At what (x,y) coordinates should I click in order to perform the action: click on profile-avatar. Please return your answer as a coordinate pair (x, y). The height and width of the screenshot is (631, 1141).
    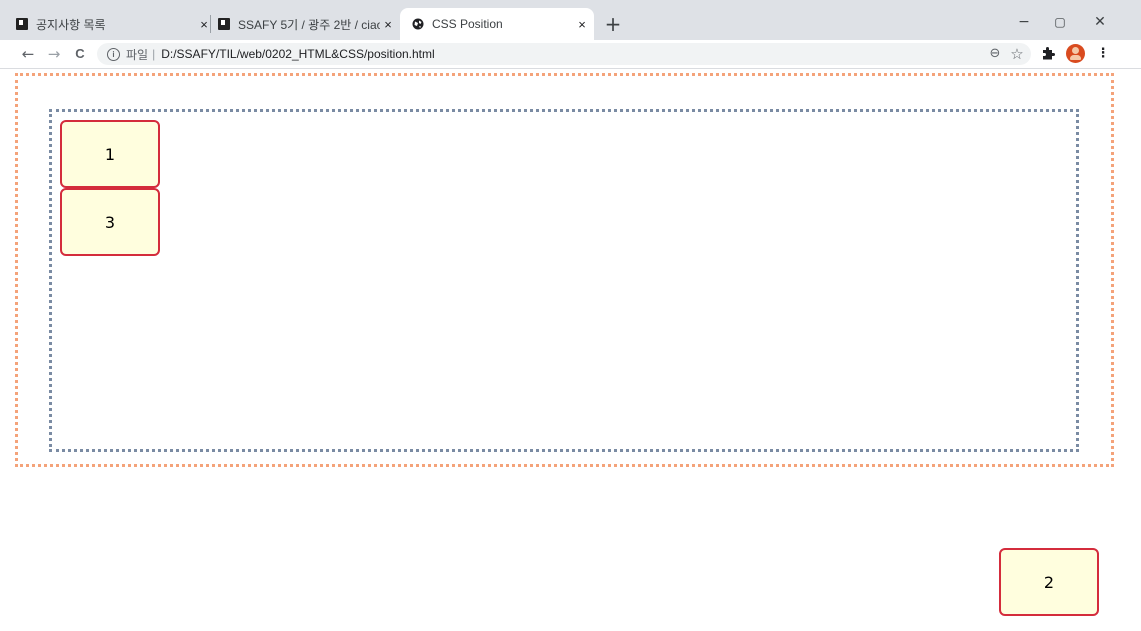
    Looking at the image, I should click on (1075, 53).